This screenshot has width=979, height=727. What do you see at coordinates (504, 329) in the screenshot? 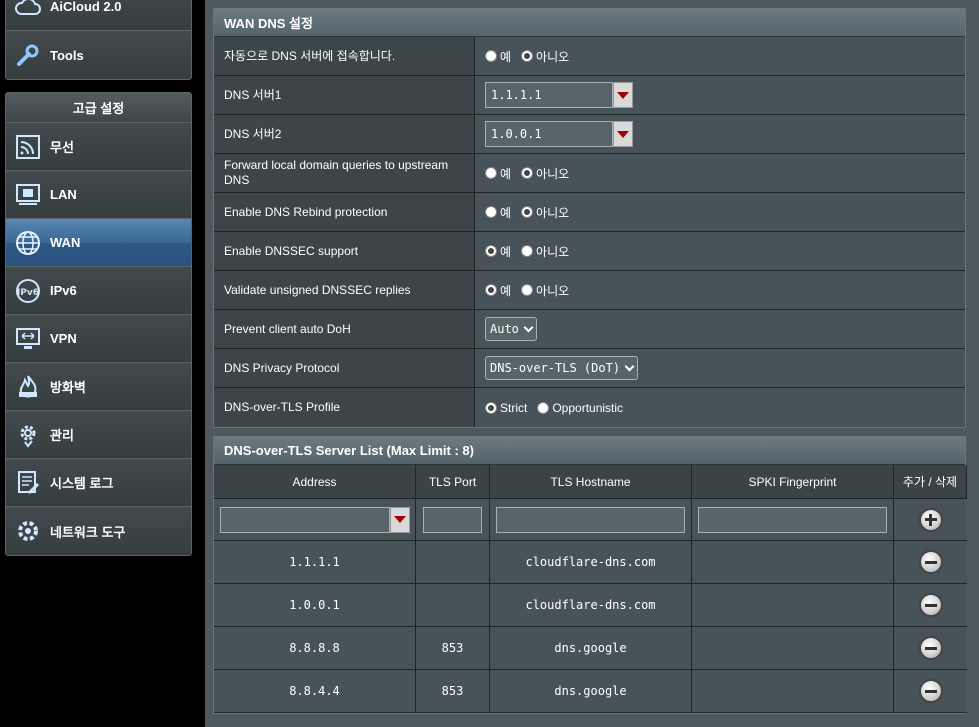
I see `select-value: Auto` at bounding box center [504, 329].